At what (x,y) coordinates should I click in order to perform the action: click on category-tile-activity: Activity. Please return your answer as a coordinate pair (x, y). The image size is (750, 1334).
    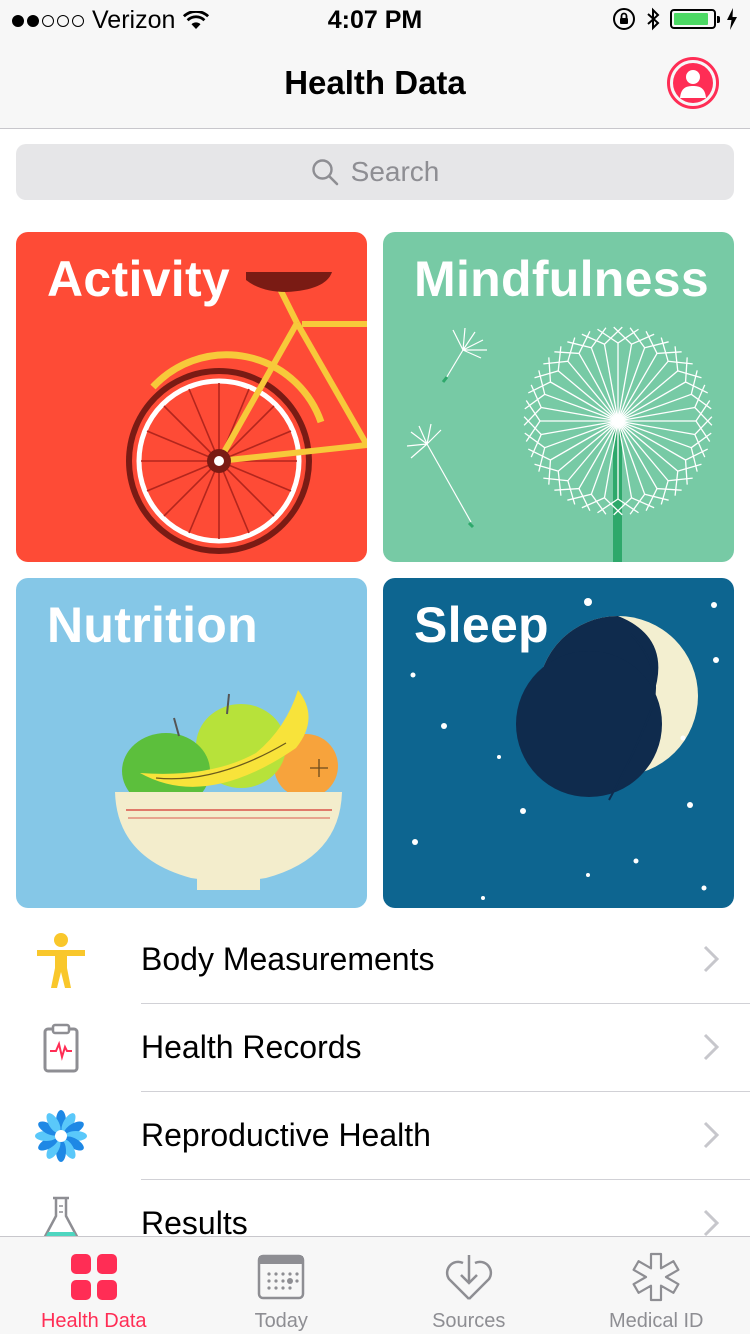
    Looking at the image, I should click on (191, 397).